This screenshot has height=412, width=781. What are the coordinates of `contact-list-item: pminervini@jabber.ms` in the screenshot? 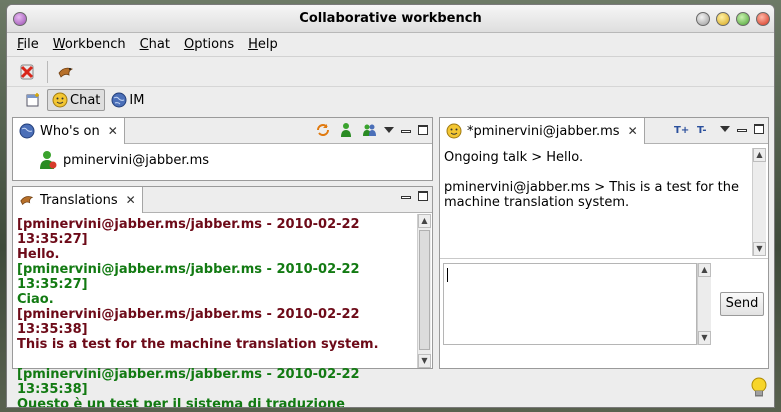 It's located at (124, 160).